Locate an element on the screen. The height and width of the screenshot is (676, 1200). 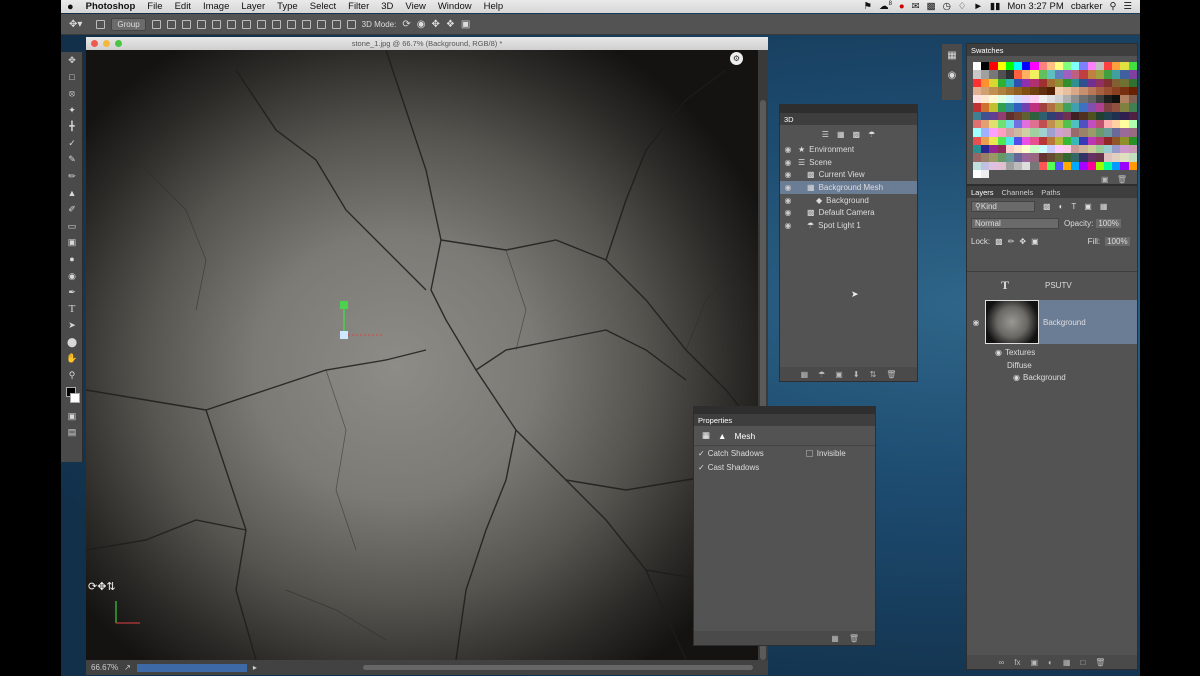
clock-icon: ◷ is located at coordinates (947, 6).